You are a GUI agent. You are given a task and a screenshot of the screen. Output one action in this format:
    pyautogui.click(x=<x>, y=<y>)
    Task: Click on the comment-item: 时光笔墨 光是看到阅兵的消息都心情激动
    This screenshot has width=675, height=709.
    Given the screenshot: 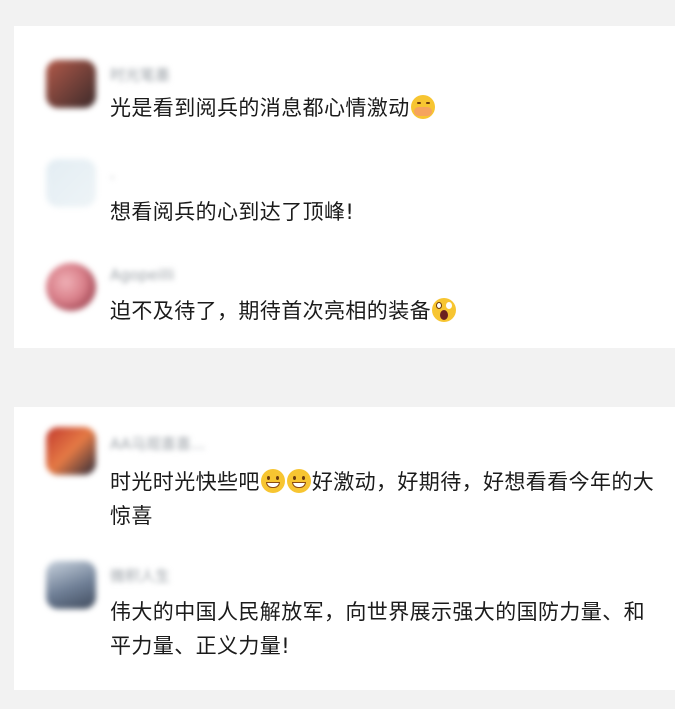 What is the action you would take?
    pyautogui.click(x=344, y=100)
    